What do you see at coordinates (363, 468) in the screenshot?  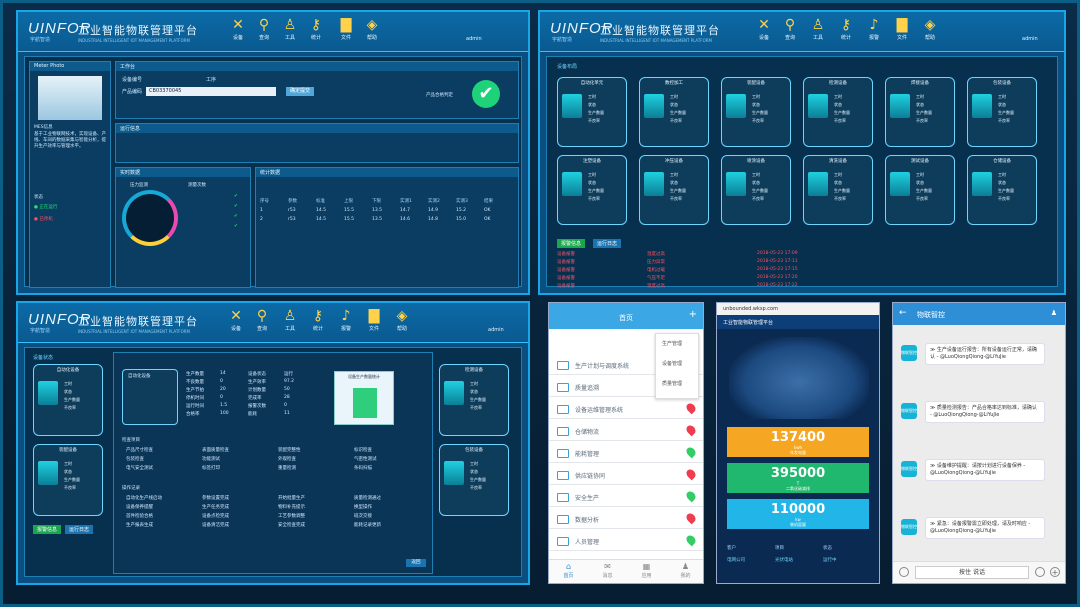 I see `checklist-item: 条码扫描` at bounding box center [363, 468].